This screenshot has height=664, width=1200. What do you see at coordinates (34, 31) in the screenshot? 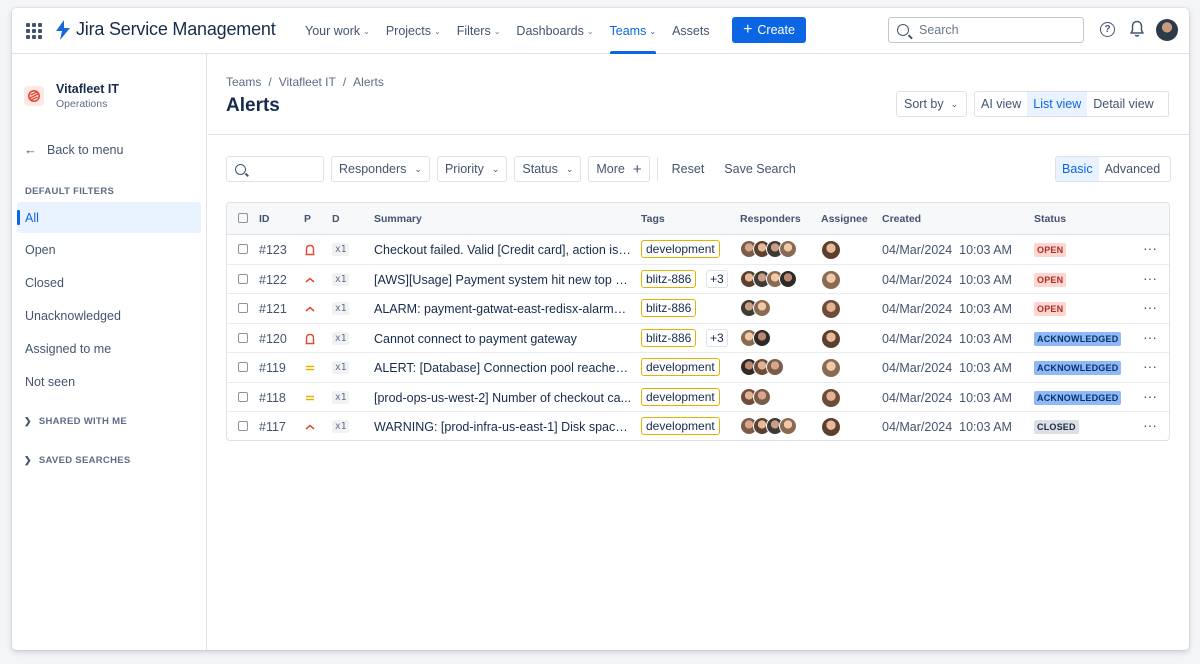
I see `app-switcher-icon` at bounding box center [34, 31].